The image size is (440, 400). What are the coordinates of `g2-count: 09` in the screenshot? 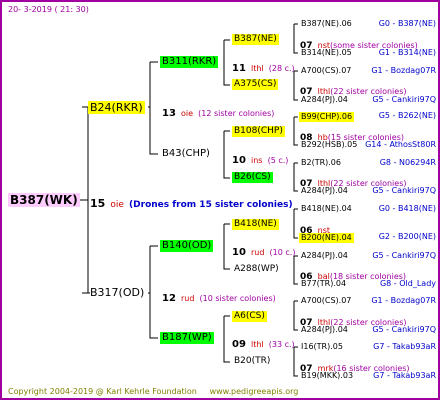 It's located at (239, 344).